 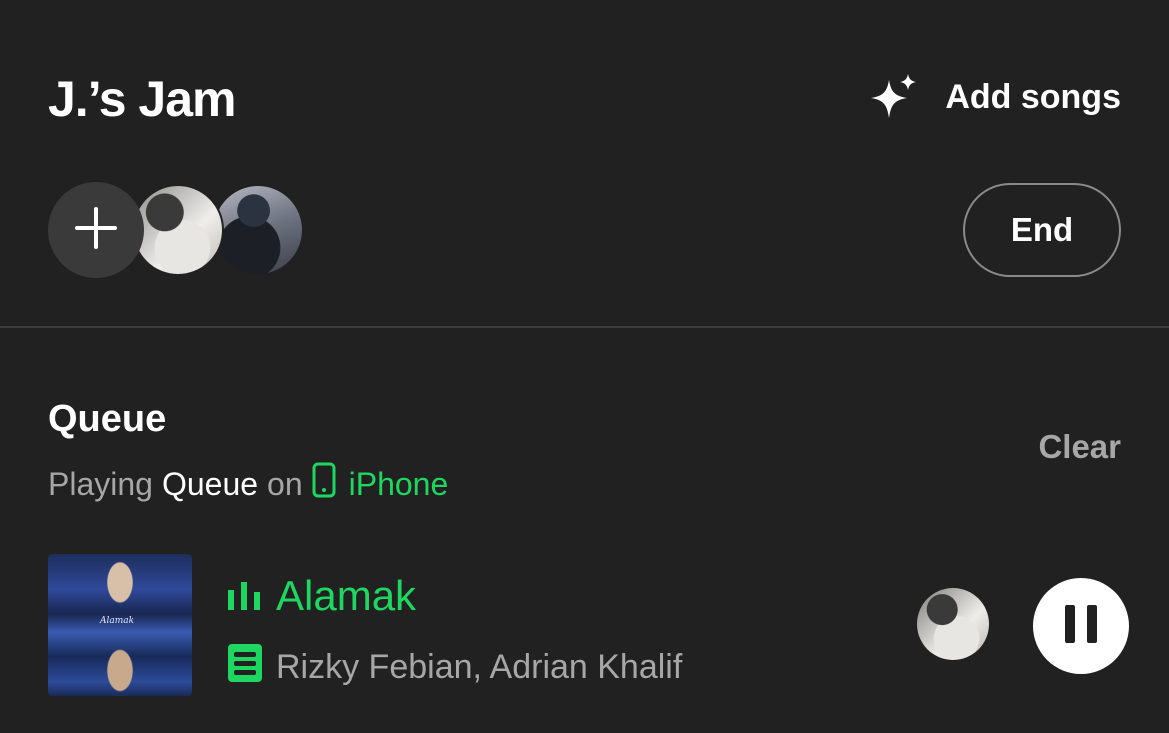 I want to click on track-title-row: Alamak, so click(x=322, y=596).